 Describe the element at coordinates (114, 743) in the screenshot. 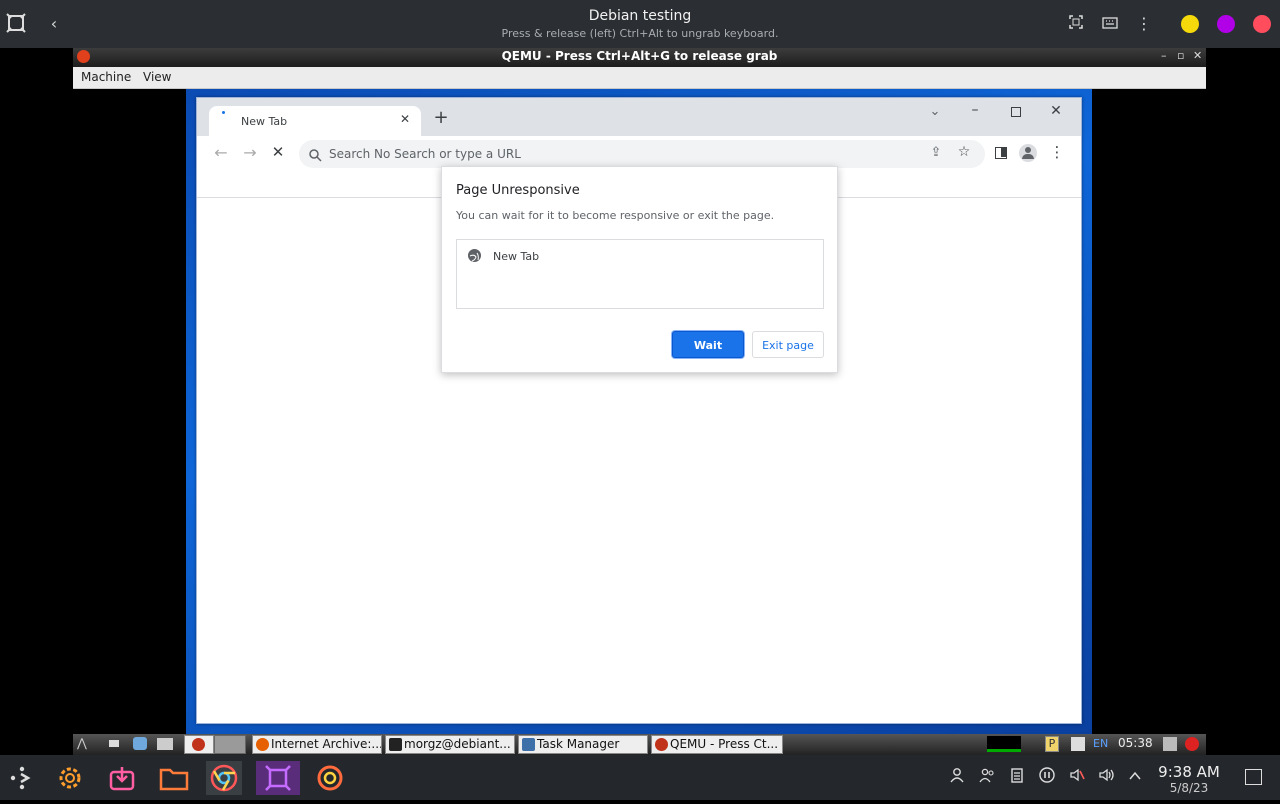

I see `show-desktop-icon` at that location.